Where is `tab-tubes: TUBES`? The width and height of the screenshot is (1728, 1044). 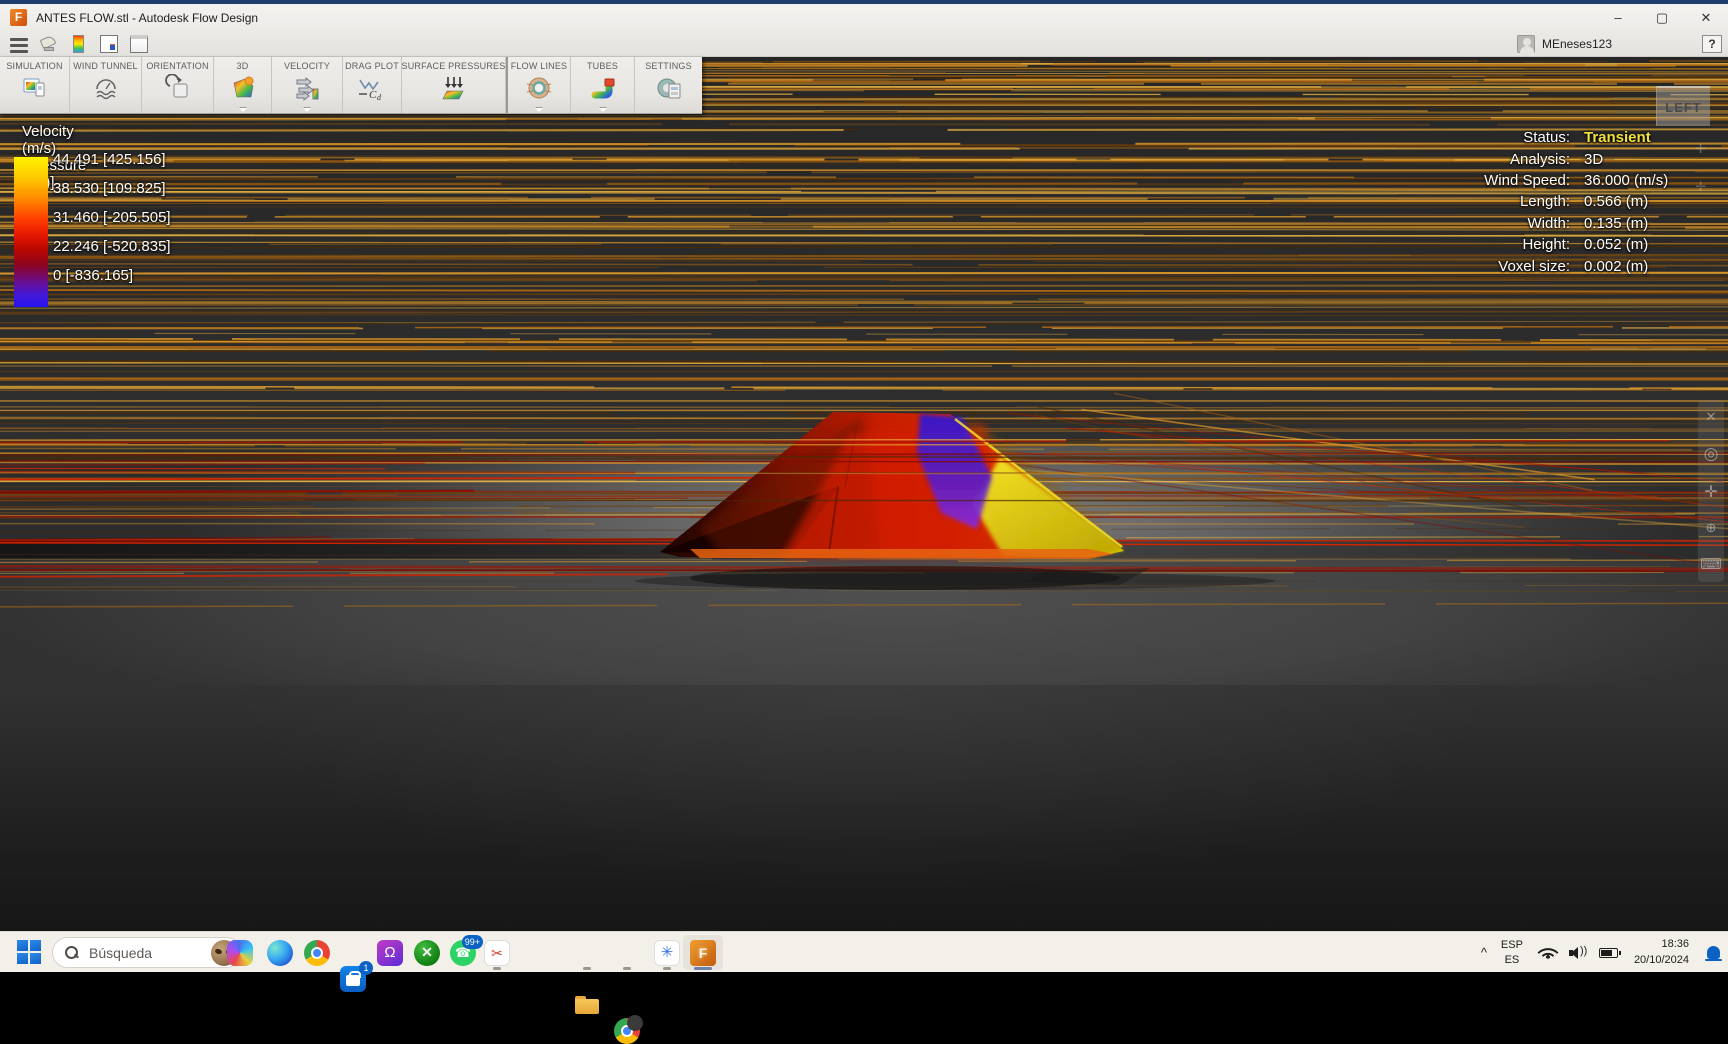
tab-tubes: TUBES is located at coordinates (603, 85).